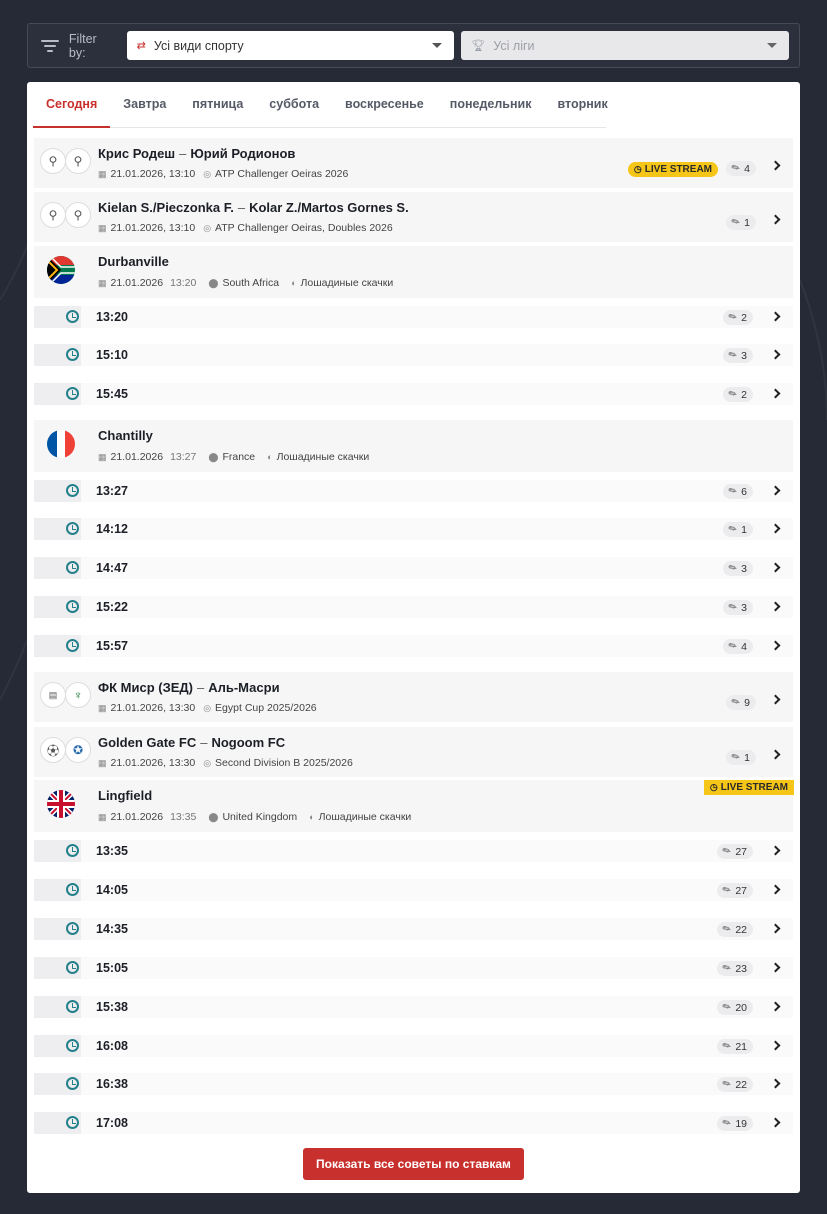 This screenshot has width=827, height=1214. Describe the element at coordinates (290, 45) in the screenshot. I see `sport-select: ⇄ Усі види спорту` at that location.